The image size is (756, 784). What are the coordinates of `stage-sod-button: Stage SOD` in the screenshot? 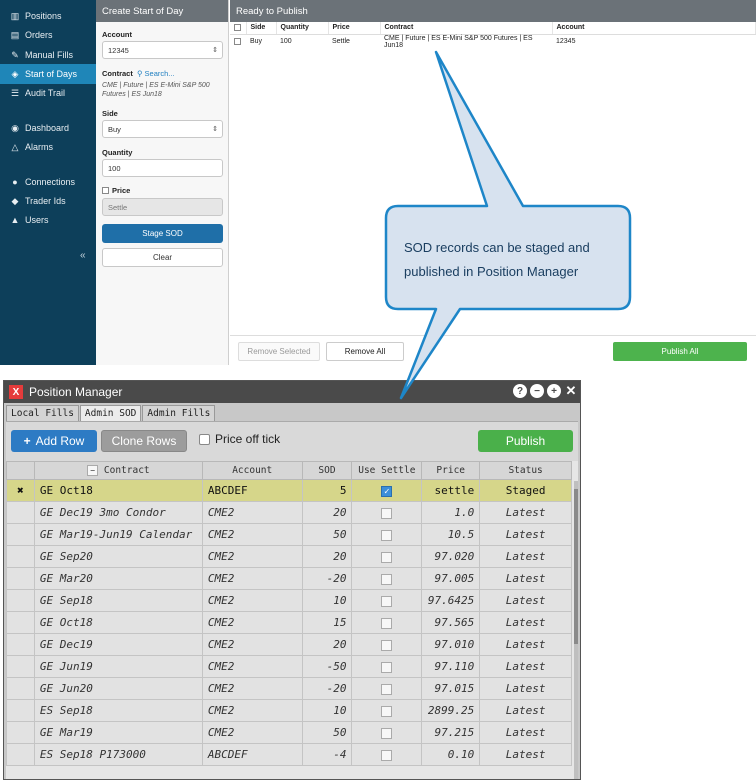 It's located at (162, 233).